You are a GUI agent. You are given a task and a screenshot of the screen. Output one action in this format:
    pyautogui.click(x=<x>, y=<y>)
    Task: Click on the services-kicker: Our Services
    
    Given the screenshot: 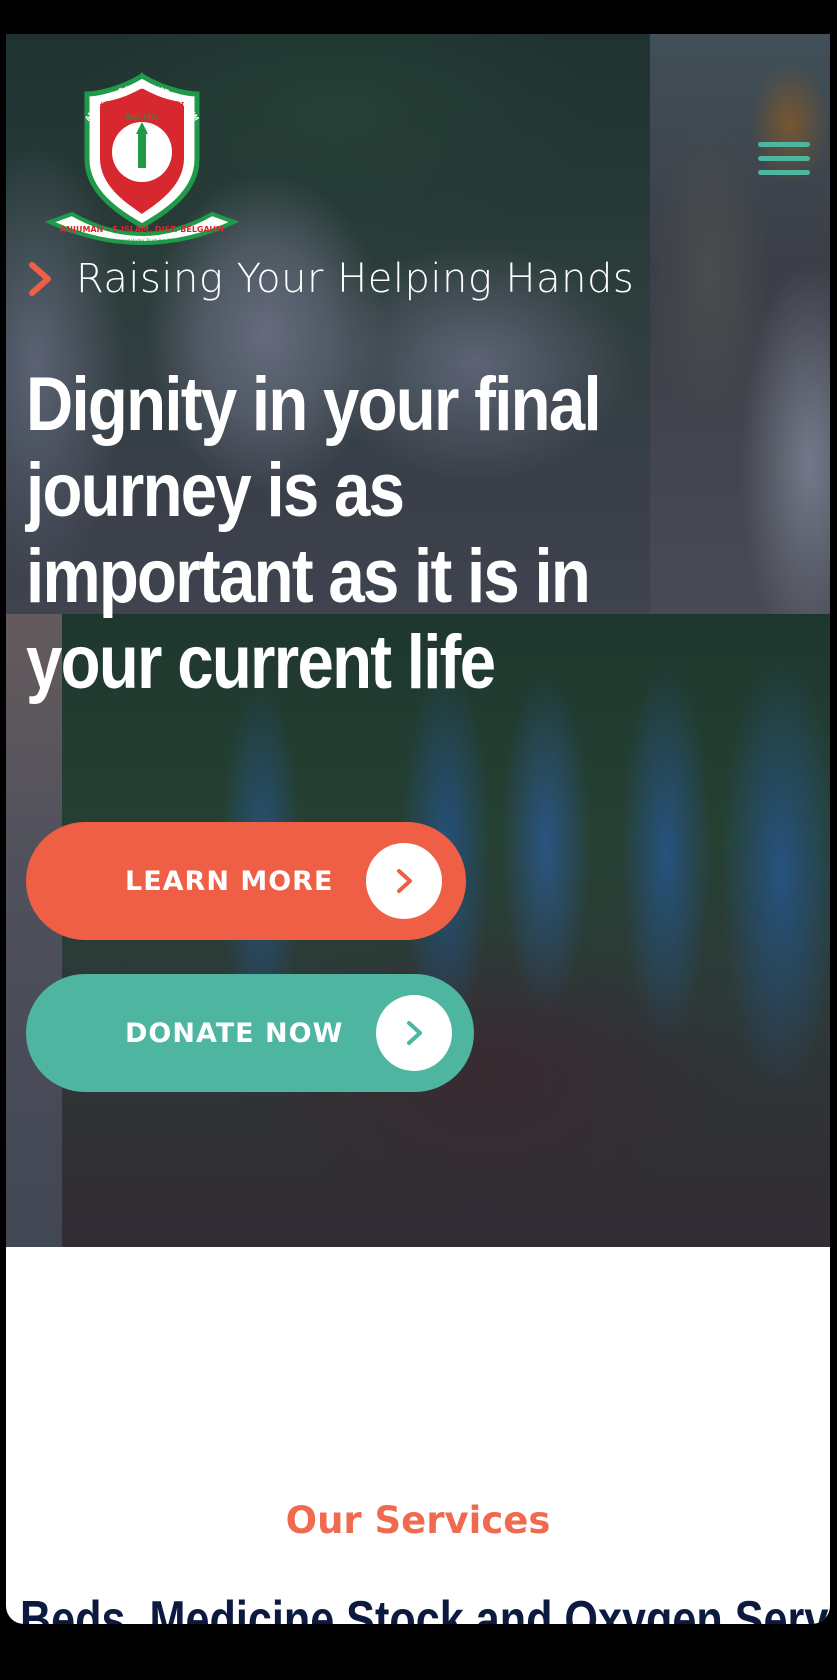 What is the action you would take?
    pyautogui.click(x=418, y=1520)
    